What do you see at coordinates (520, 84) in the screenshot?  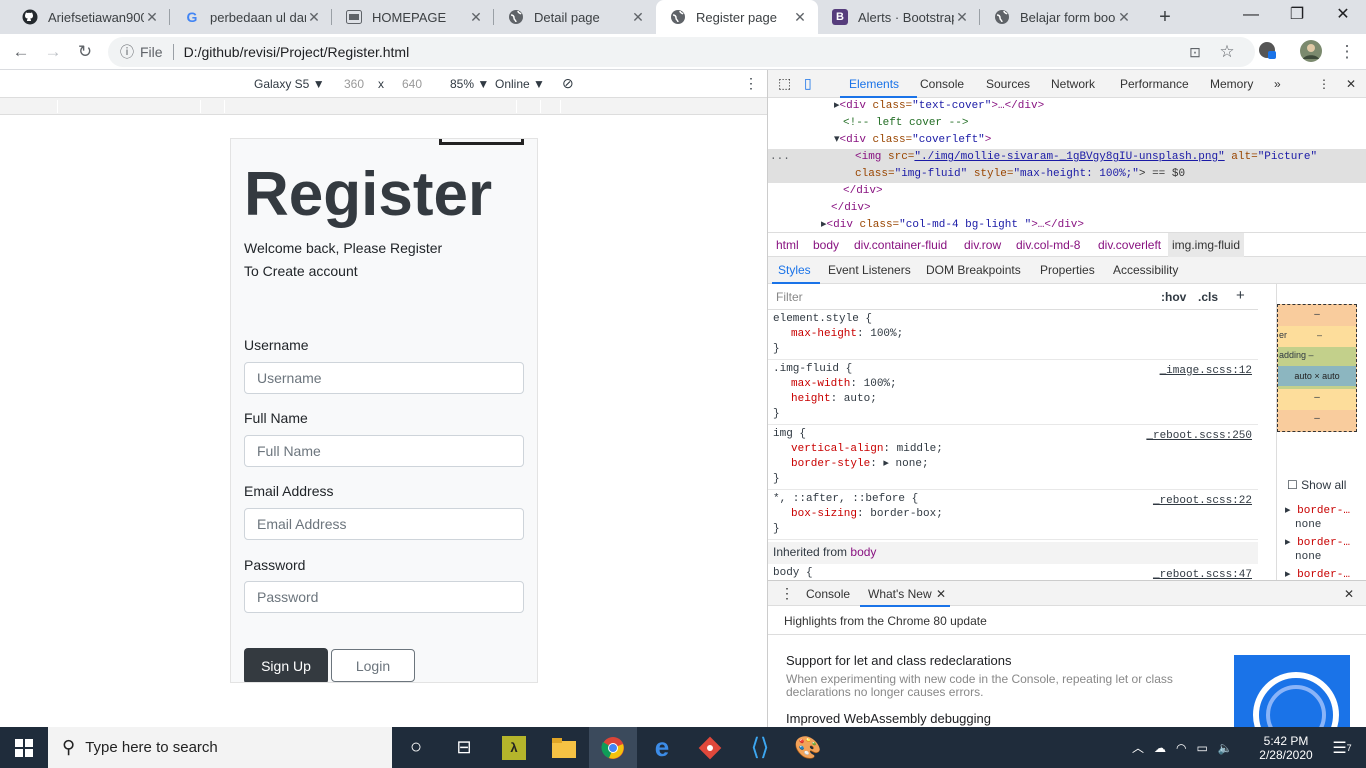 I see `network-select: Online ▼` at bounding box center [520, 84].